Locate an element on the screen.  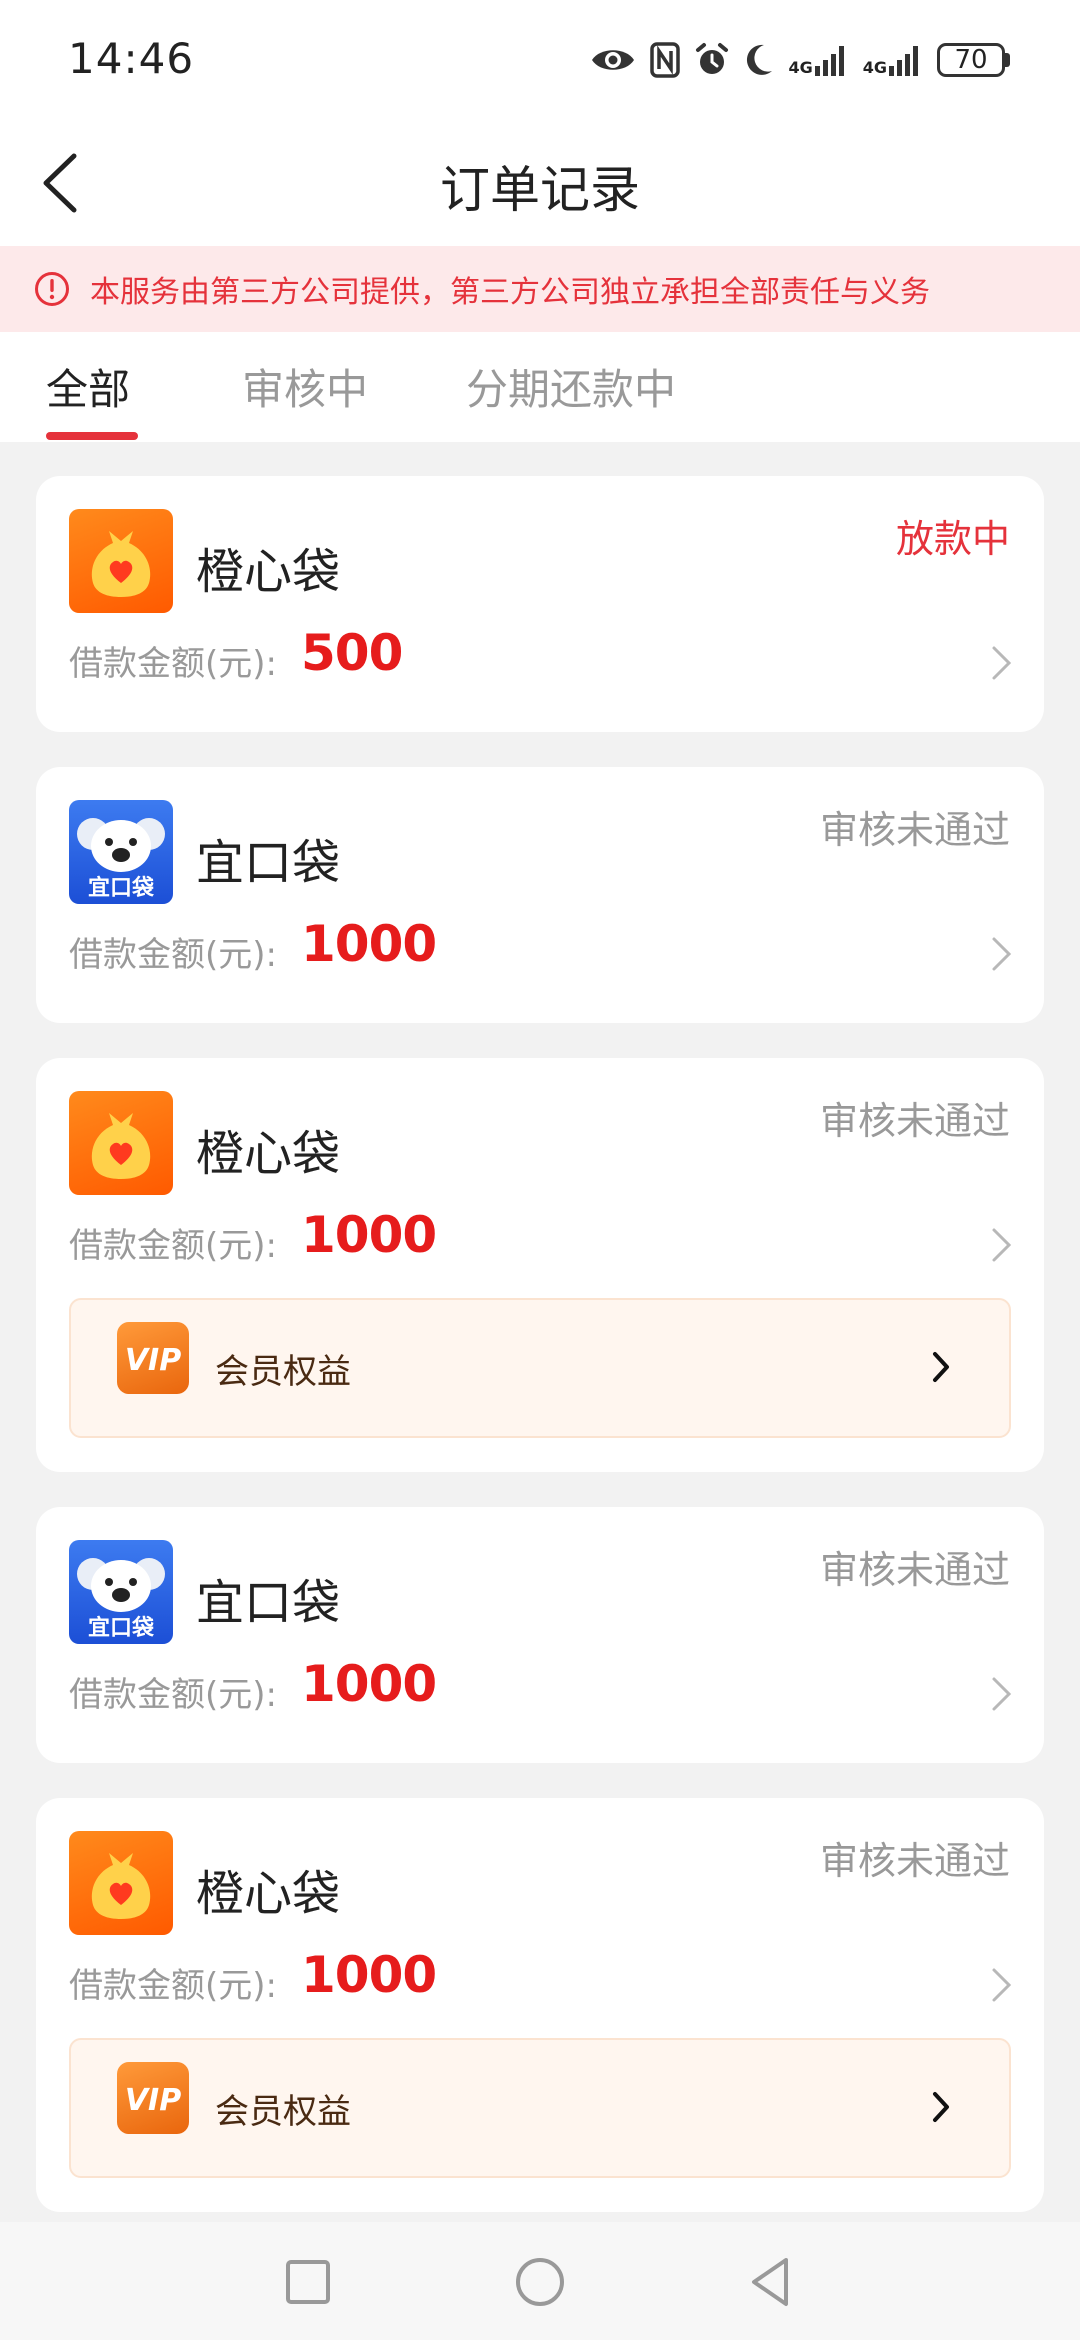
tab-bar: 全部 审核中 分期还款中 is located at coordinates (540, 387).